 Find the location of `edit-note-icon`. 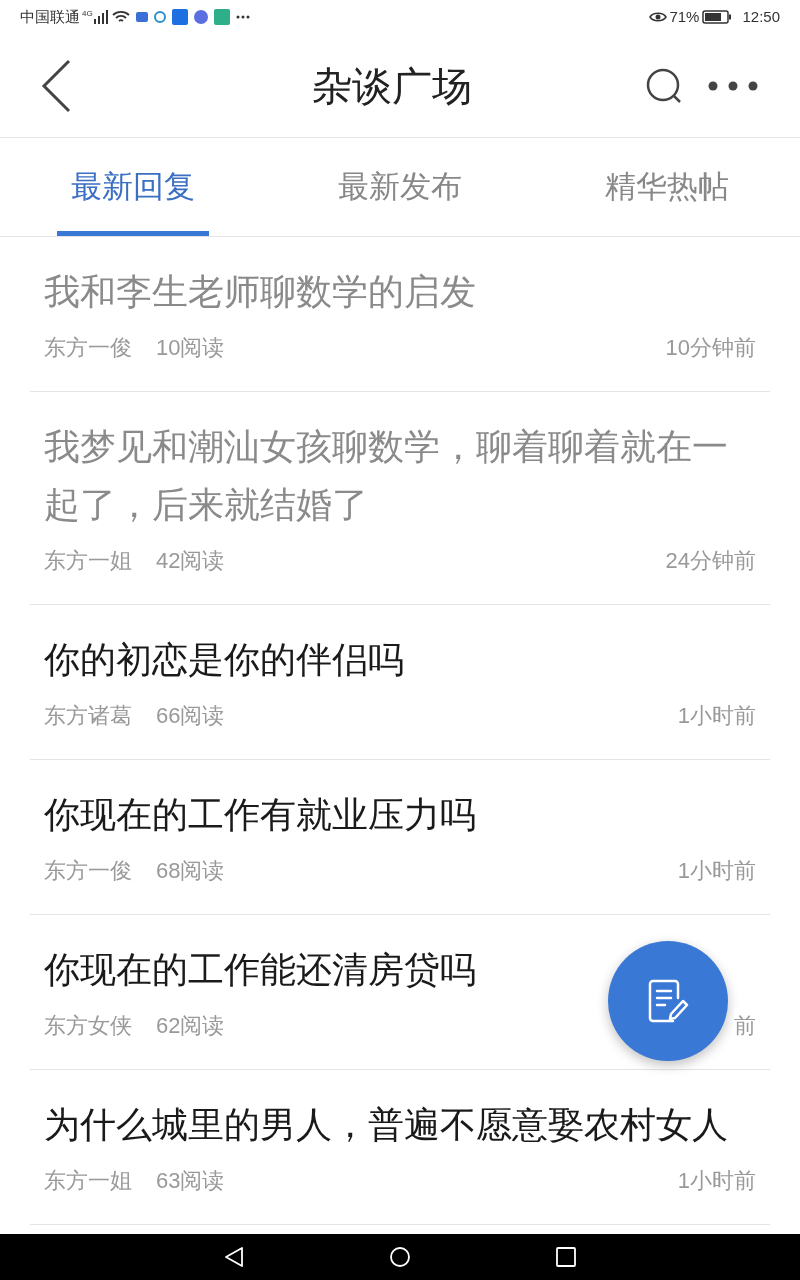

edit-note-icon is located at coordinates (668, 1001).